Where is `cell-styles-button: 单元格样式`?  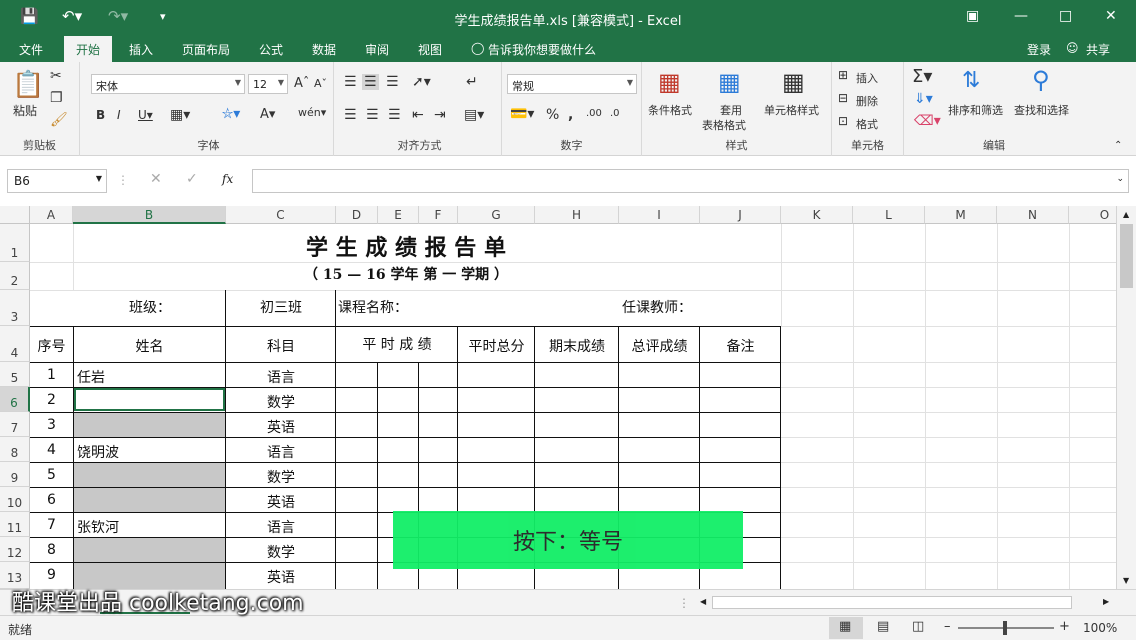 cell-styles-button: 单元格样式 is located at coordinates (791, 110).